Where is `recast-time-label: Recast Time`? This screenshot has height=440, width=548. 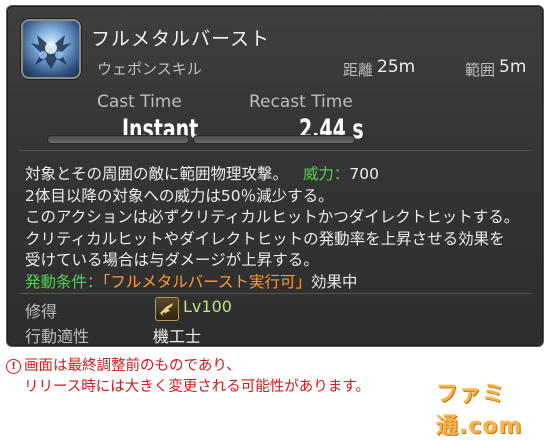 recast-time-label: Recast Time is located at coordinates (301, 102).